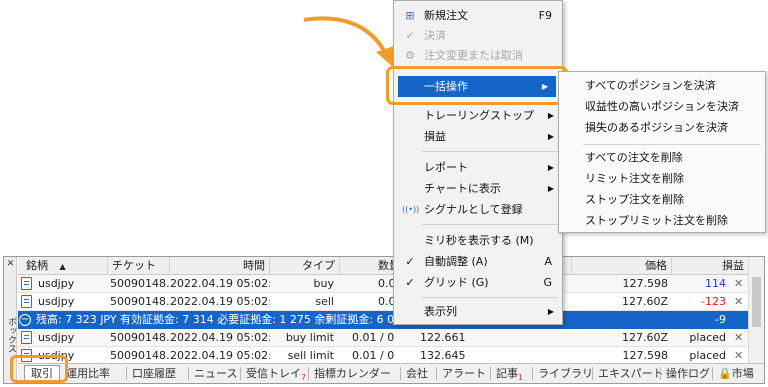 This screenshot has width=768, height=387. What do you see at coordinates (478, 35) in the screenshot?
I see `menu-settle: ✓ 決済` at bounding box center [478, 35].